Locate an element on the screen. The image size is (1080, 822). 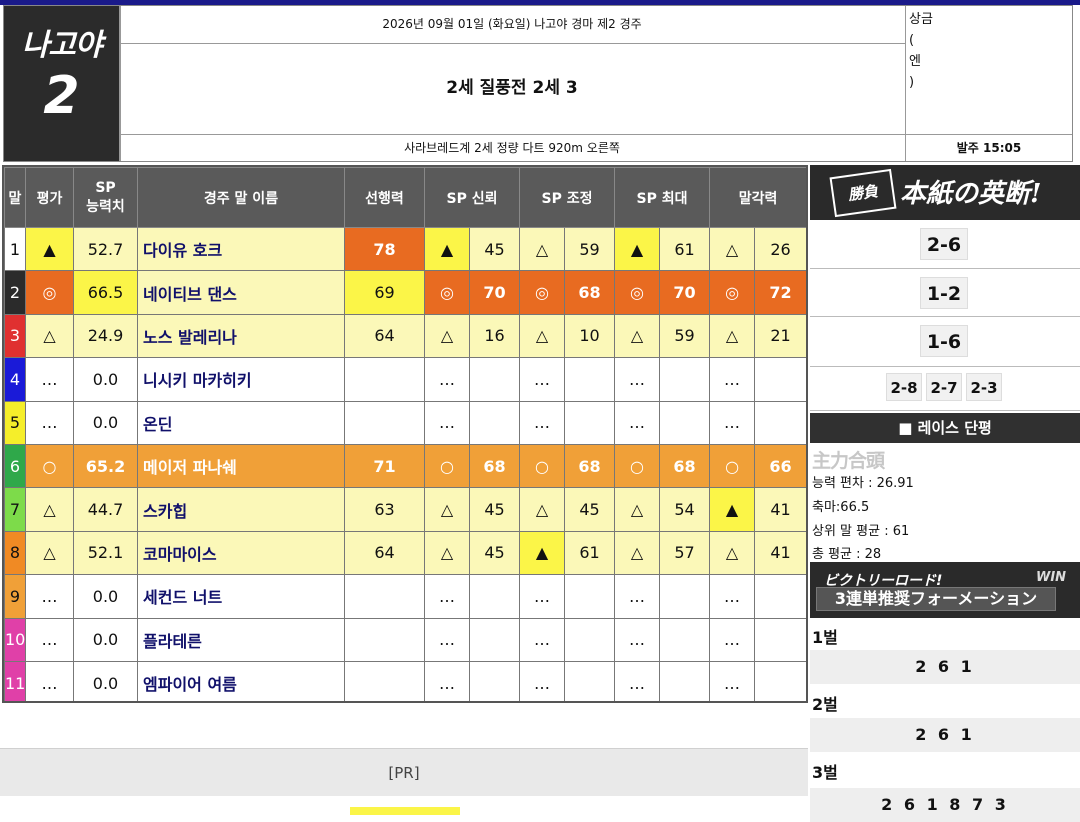
lead-score: 64 is located at coordinates (384, 553).